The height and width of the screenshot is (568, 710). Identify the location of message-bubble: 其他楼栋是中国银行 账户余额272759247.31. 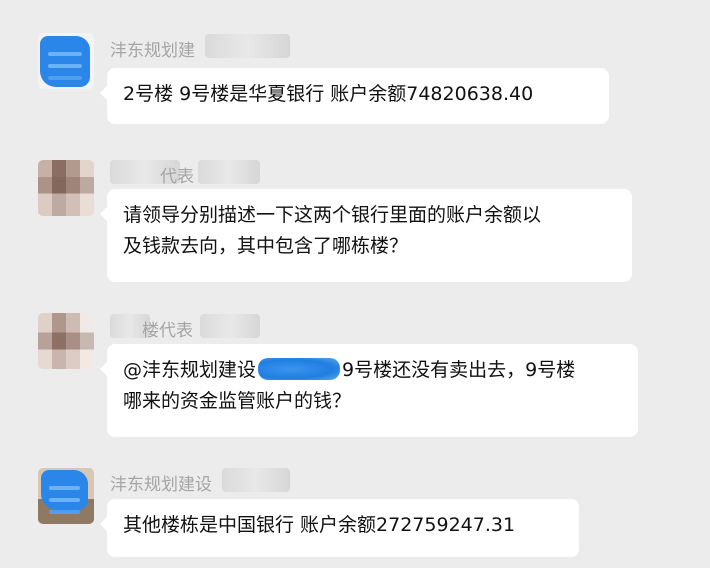
(339, 528).